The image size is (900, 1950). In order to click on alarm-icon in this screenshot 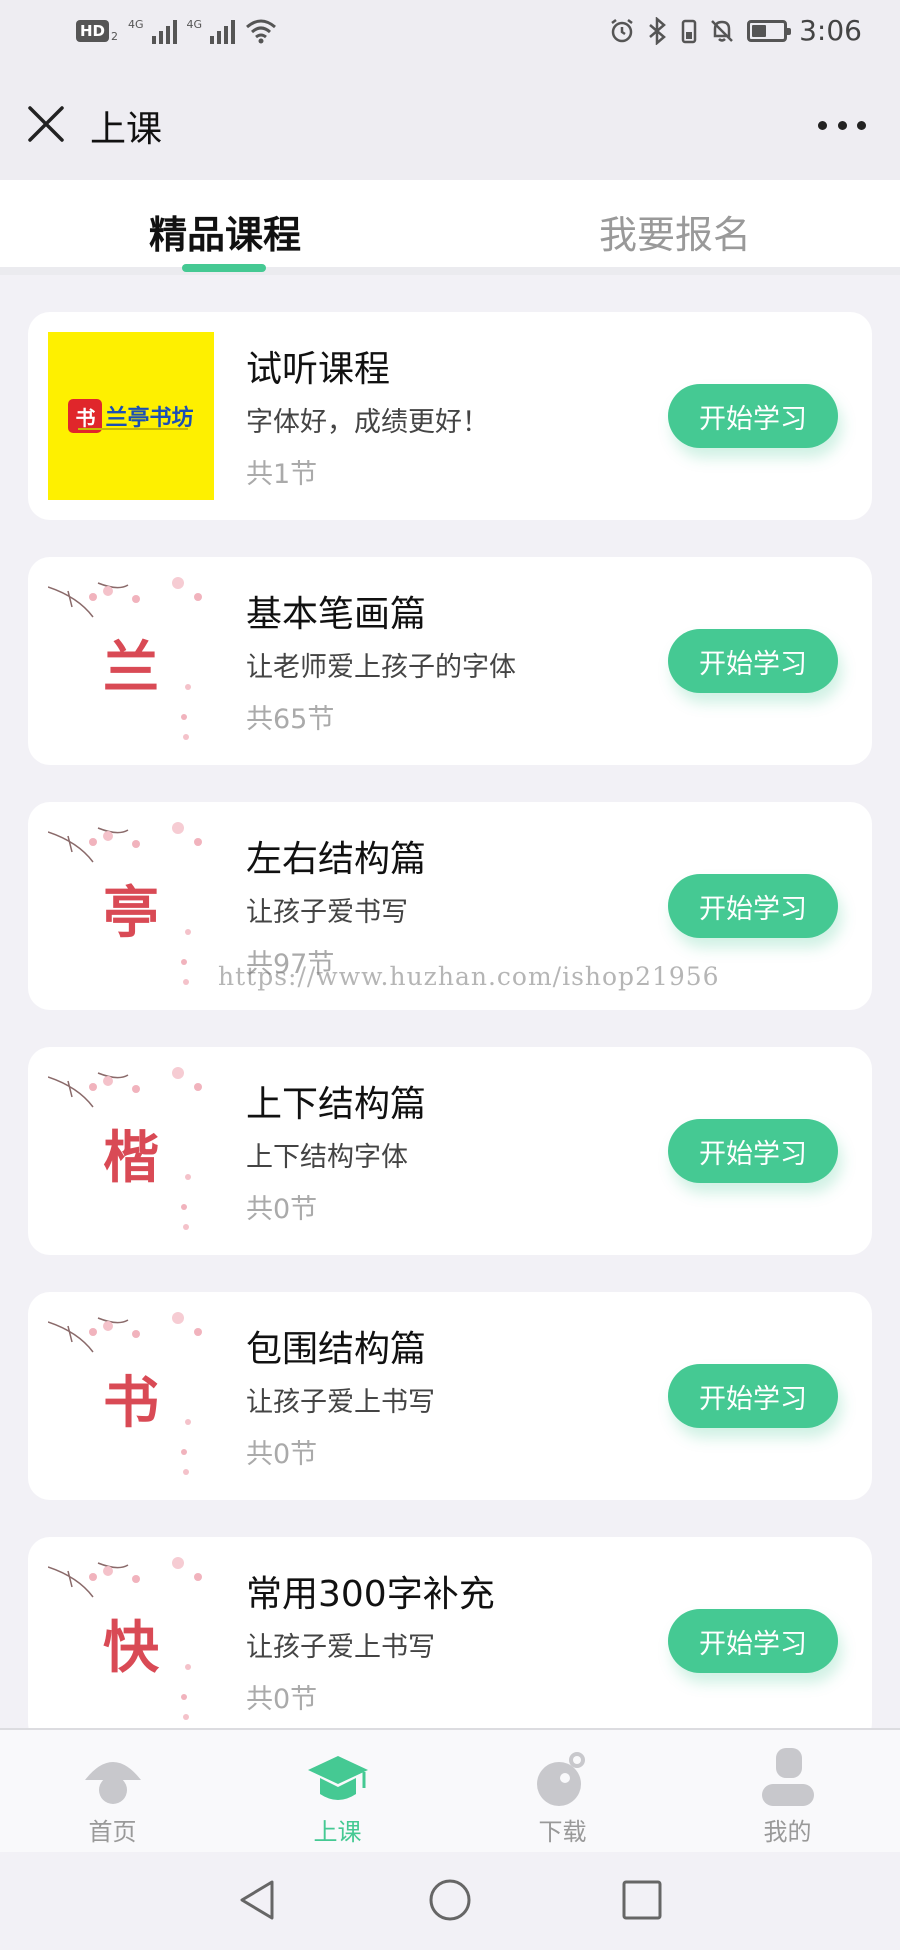, I will do `click(622, 30)`.